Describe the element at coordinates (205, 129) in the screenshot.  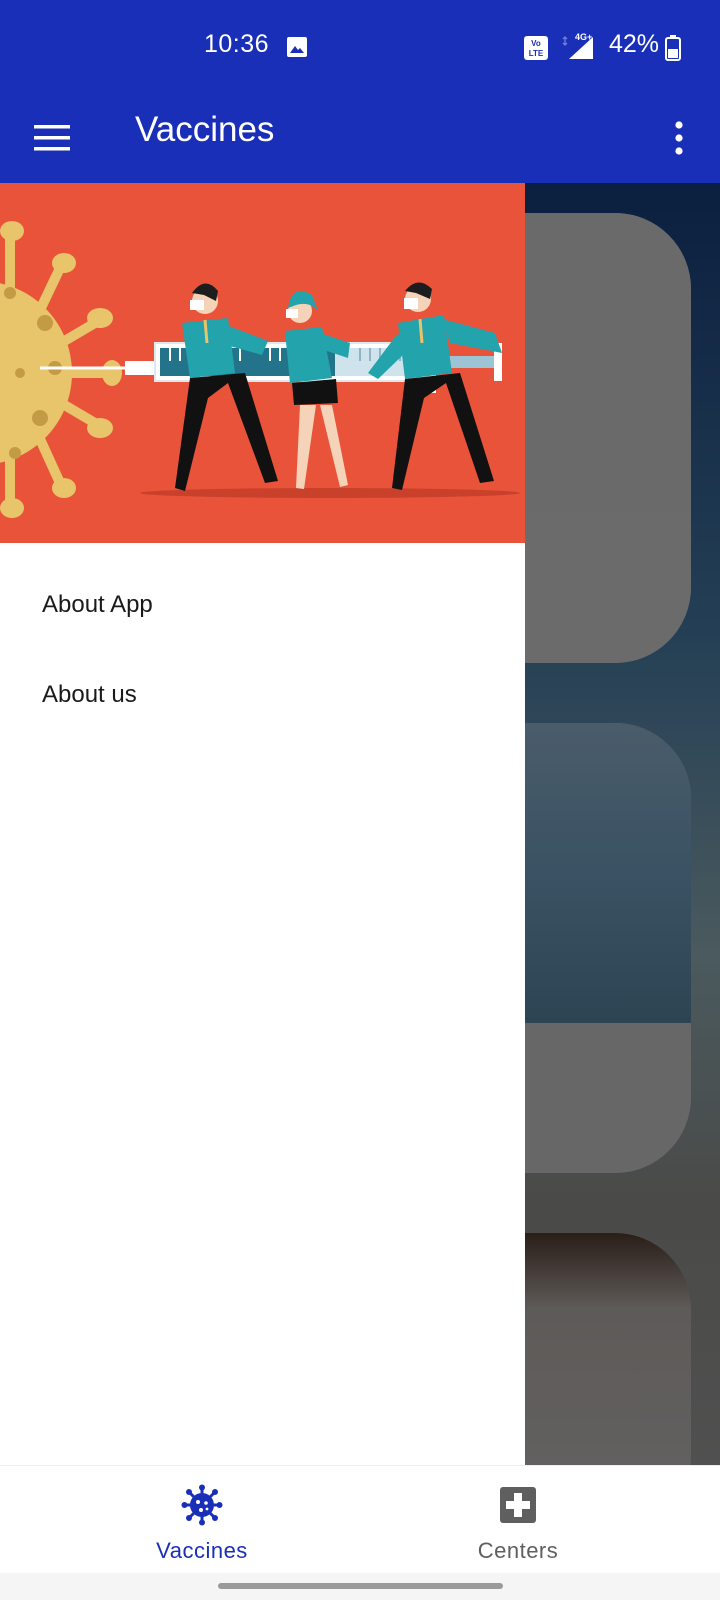
I see `page-title: Vaccines` at that location.